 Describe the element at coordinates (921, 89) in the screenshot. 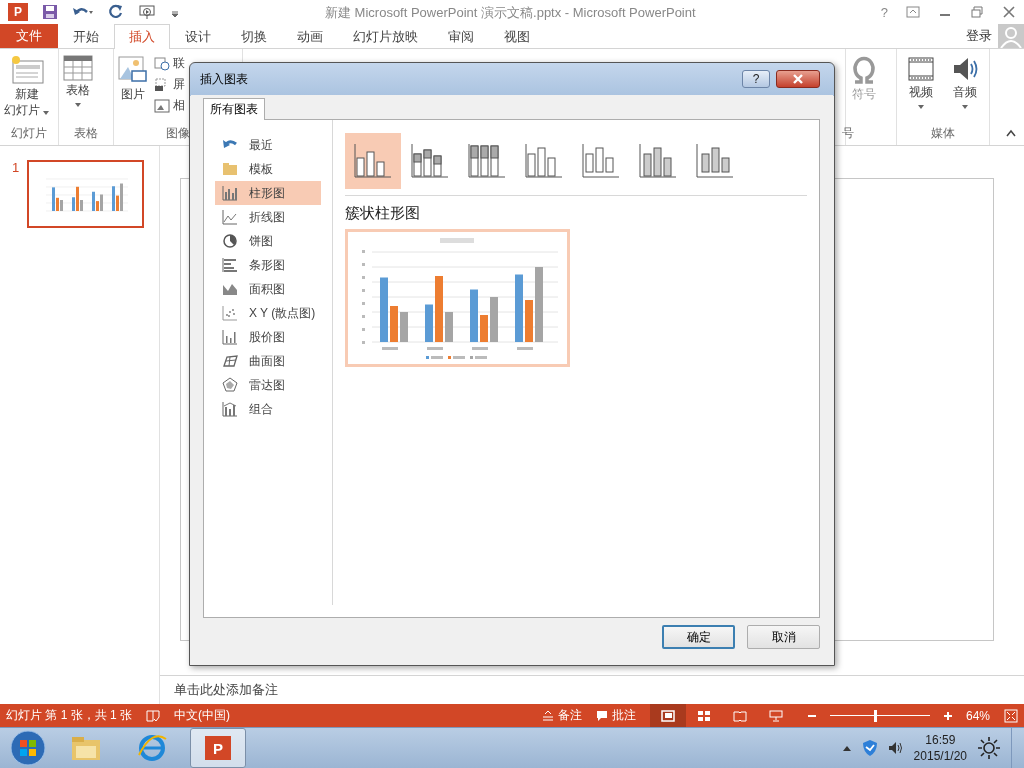

I see `video-button: 视频` at that location.